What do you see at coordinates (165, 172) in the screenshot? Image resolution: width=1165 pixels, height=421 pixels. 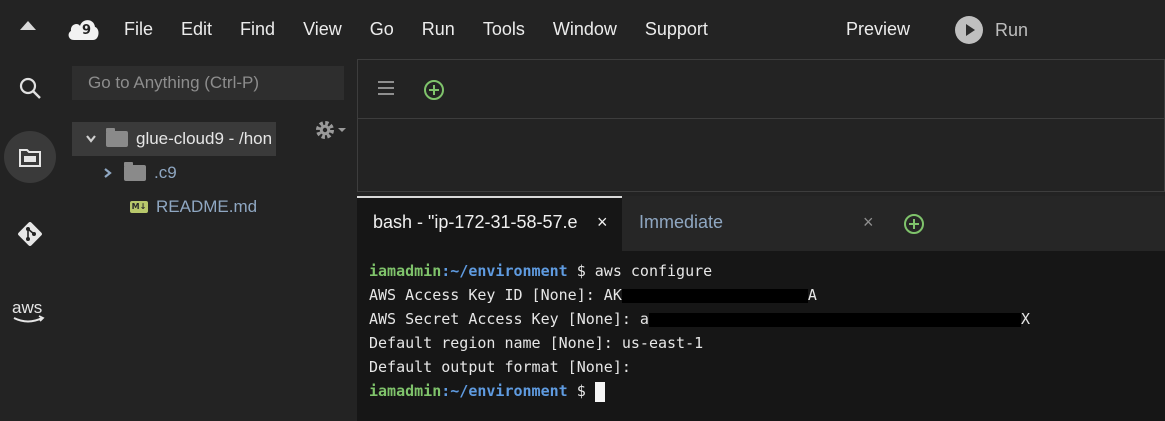 I see `tree-folder-label: .c9` at bounding box center [165, 172].